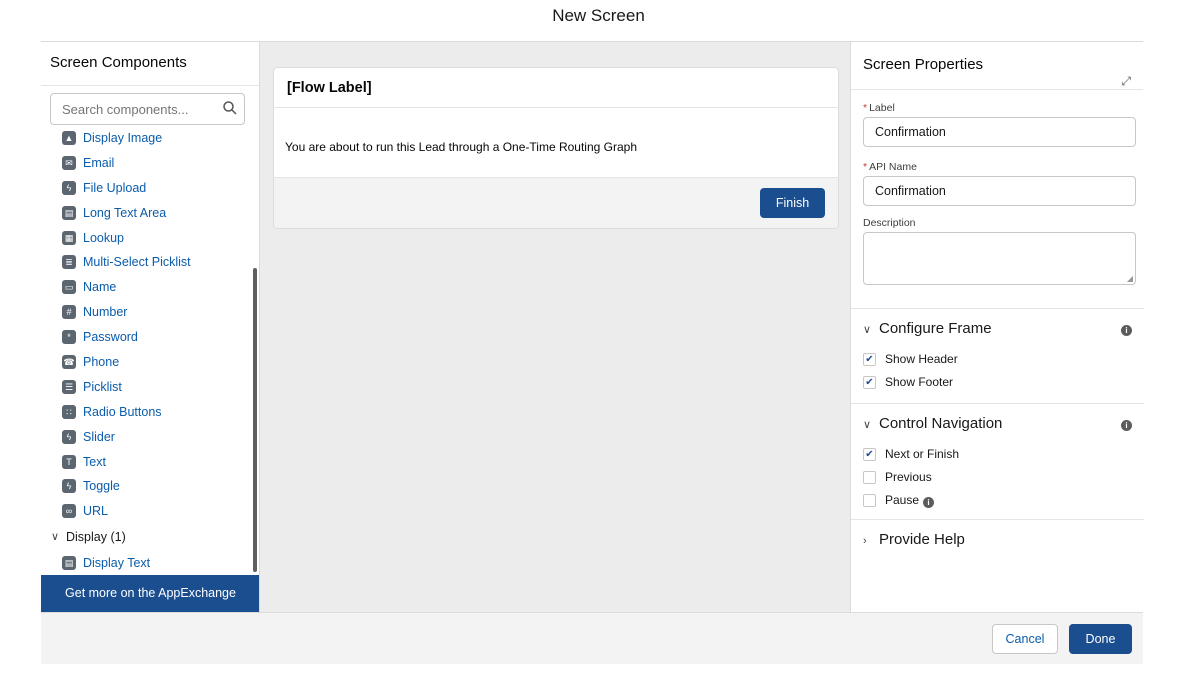  I want to click on component-file-upload: ϟ File Upload, so click(147, 188).